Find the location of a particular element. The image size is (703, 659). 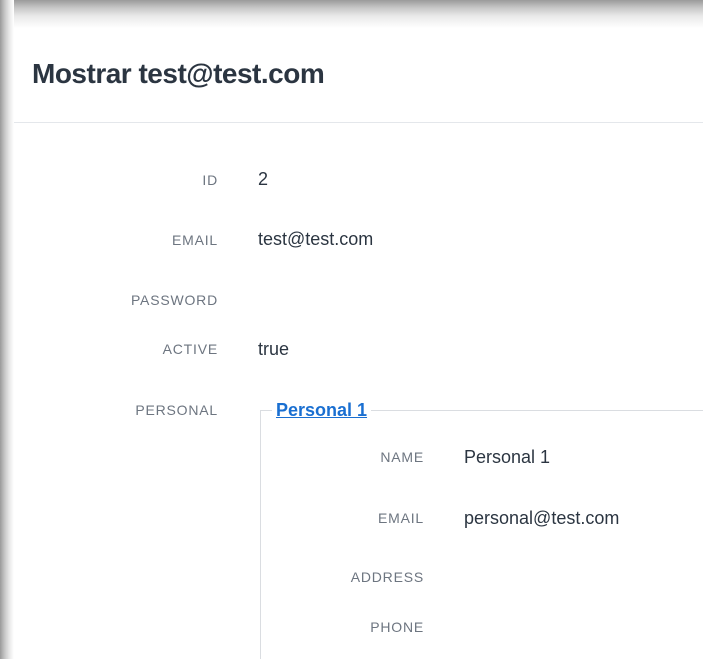

field-value-active: true is located at coordinates (274, 349).